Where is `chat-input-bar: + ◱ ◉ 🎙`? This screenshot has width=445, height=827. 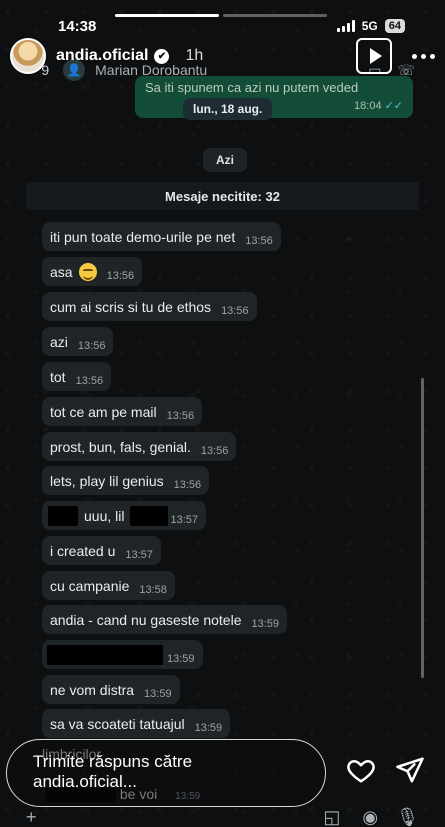
chat-input-bar: + ◱ ◉ 🎙 is located at coordinates (222, 817).